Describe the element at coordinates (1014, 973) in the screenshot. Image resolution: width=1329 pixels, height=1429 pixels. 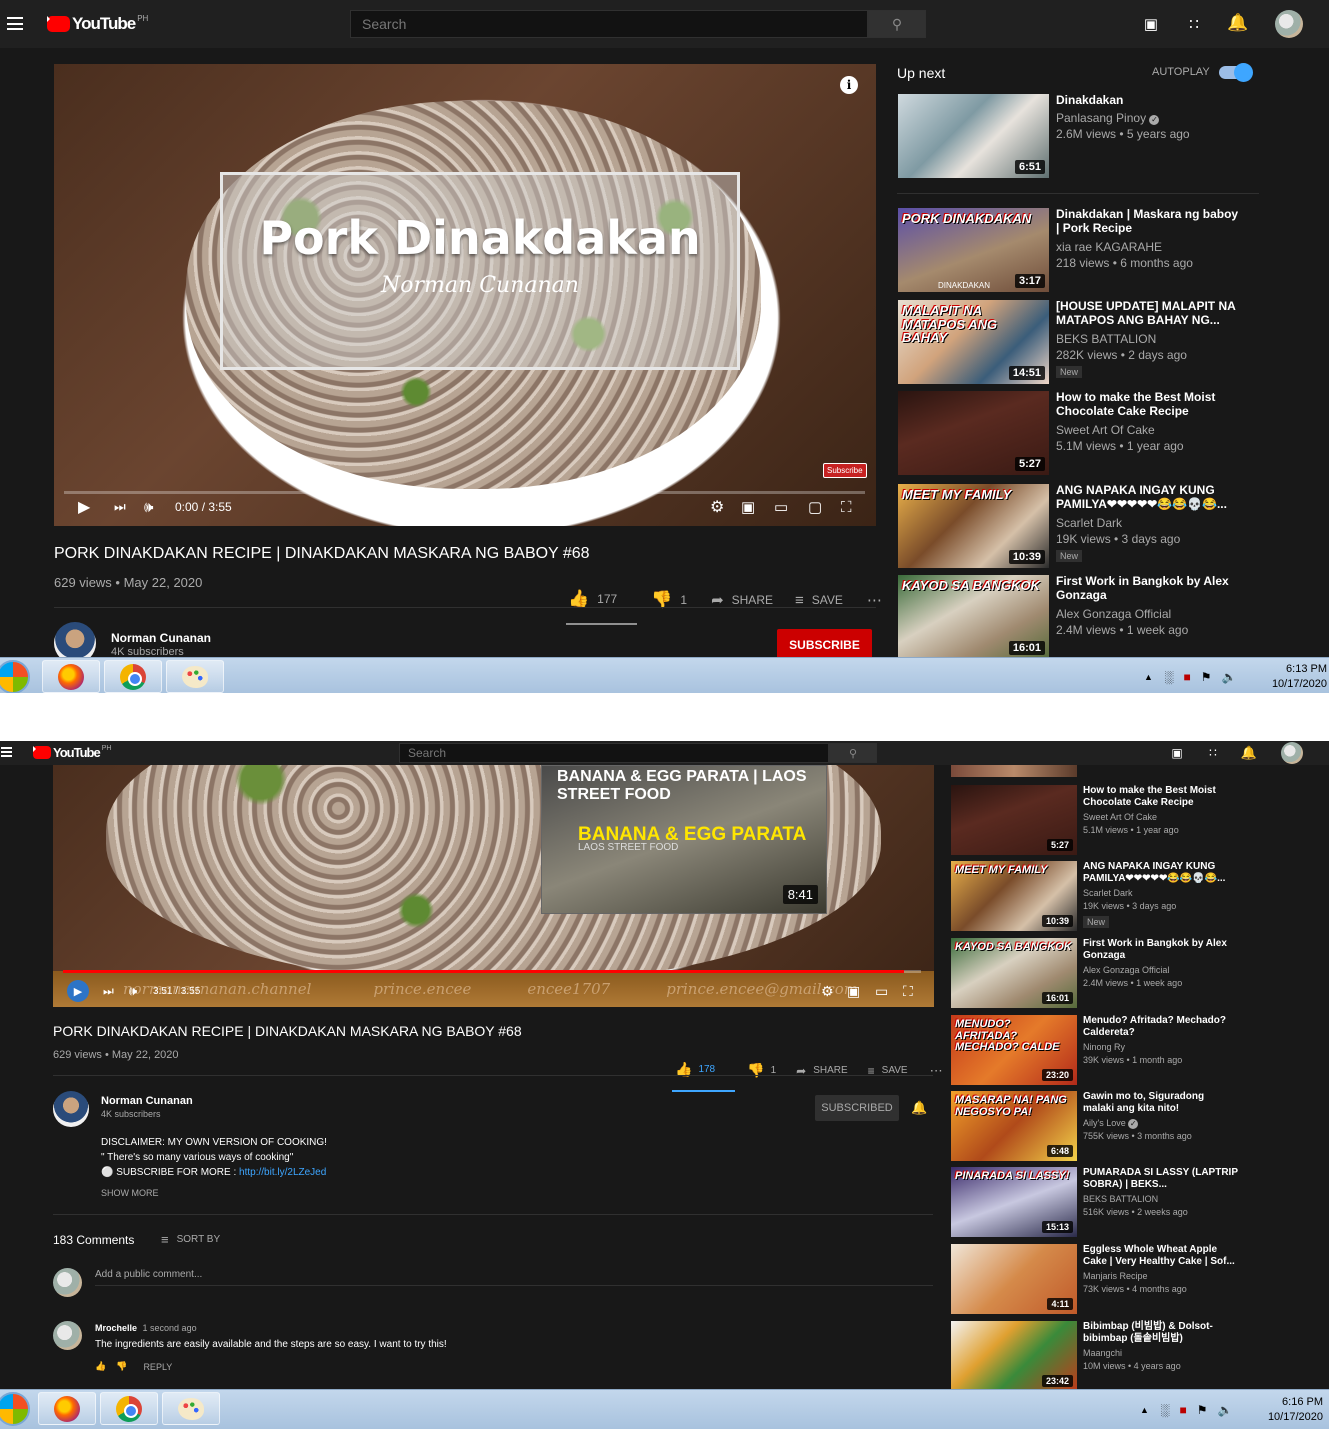
I see `video-thumbnail: KAYOD SA BANGKOK 16:01` at that location.